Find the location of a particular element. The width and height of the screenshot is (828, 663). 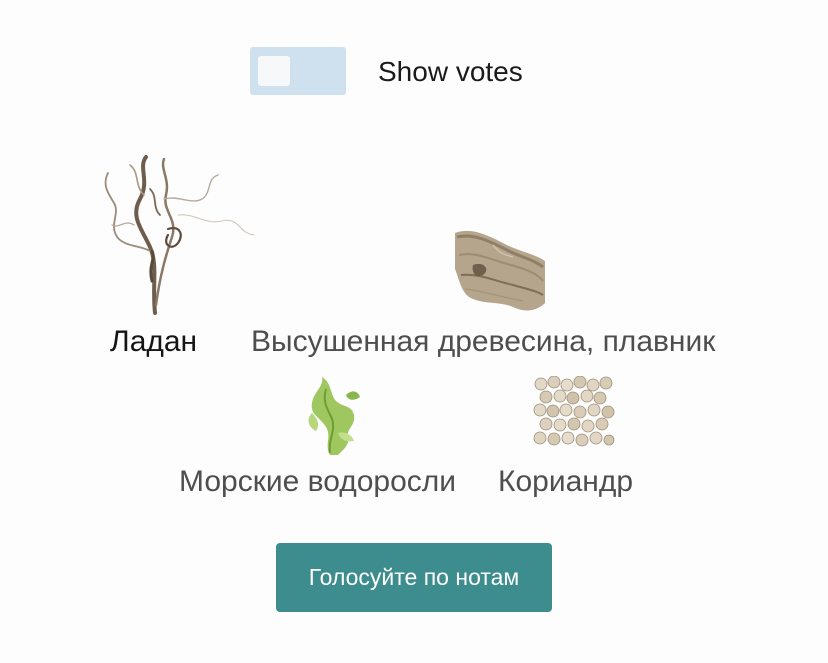

toggle-knob is located at coordinates (274, 71).